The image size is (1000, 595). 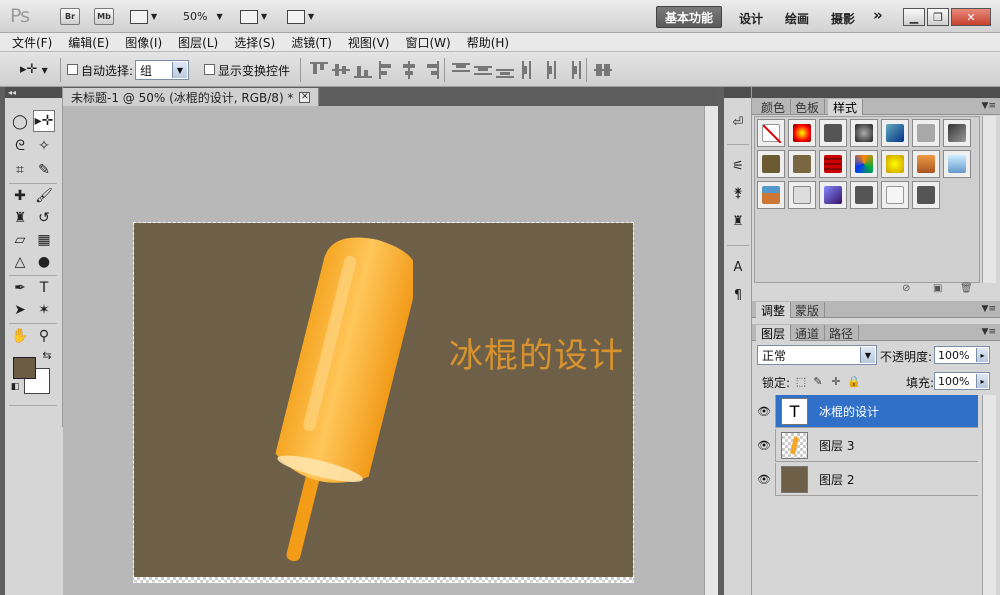 I want to click on menu-filter: 滤镜(T), so click(x=311, y=42).